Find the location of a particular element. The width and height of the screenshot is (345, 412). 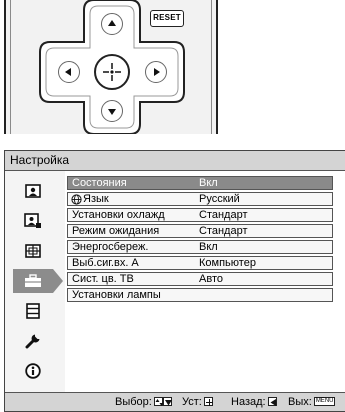

hint-exit: Вых: MENU is located at coordinates (312, 402).